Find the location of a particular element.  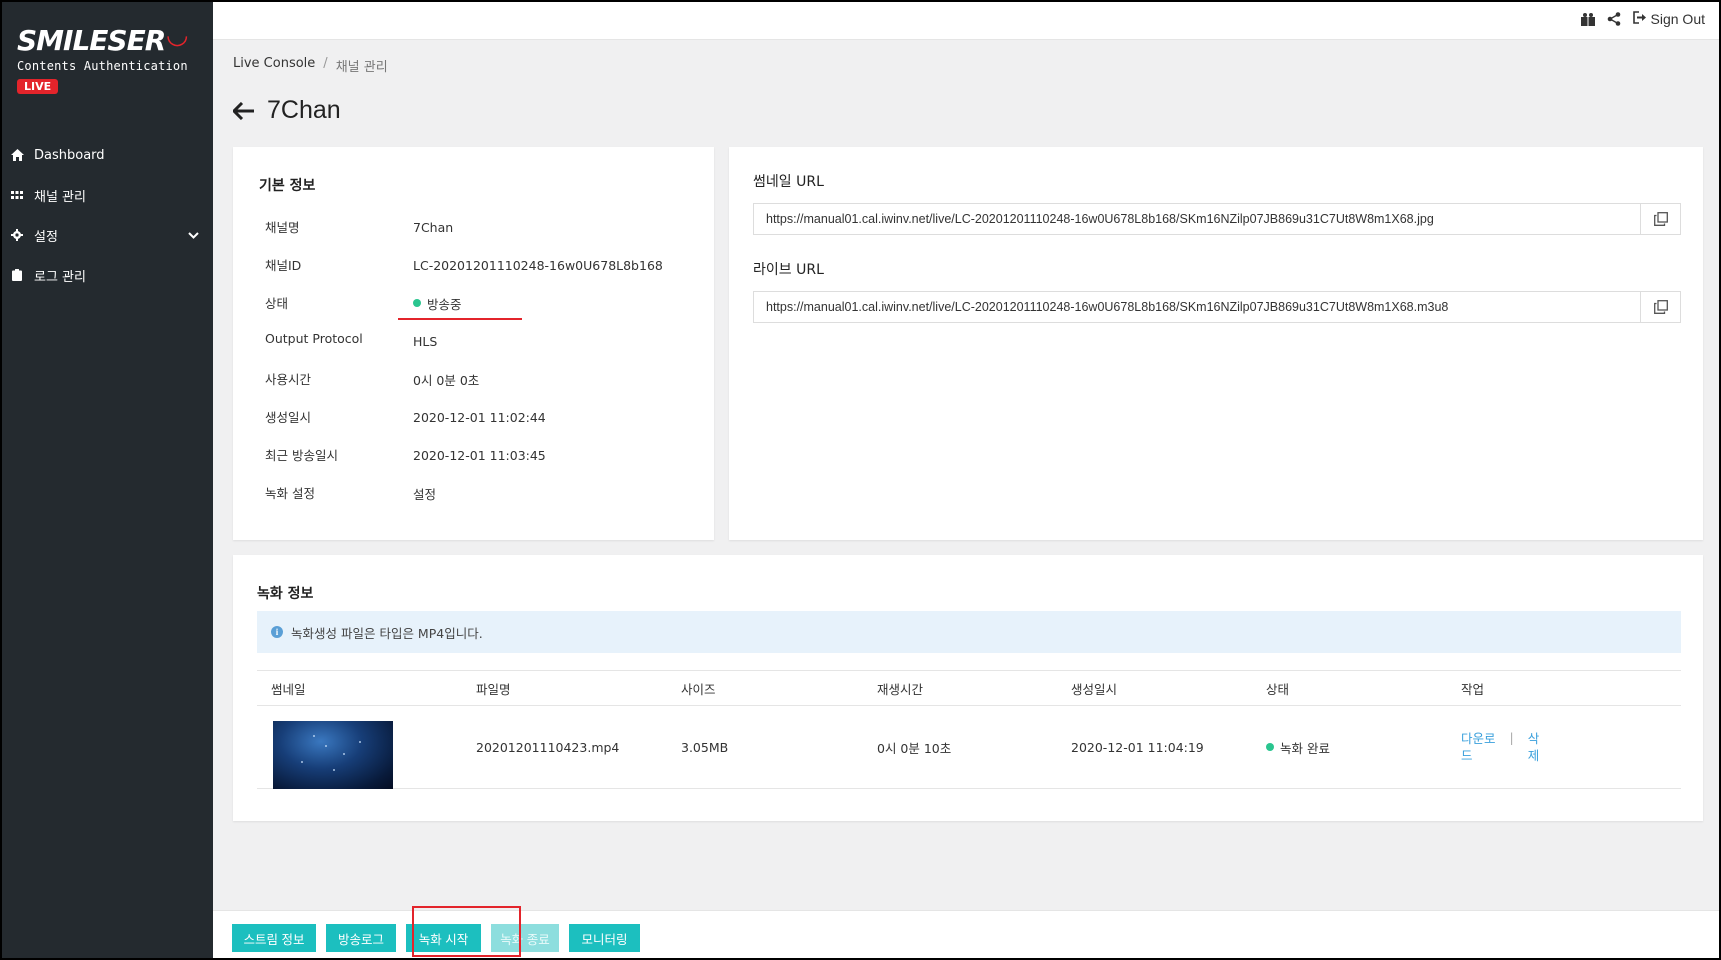

info-label: 생성일시 is located at coordinates (288, 417).